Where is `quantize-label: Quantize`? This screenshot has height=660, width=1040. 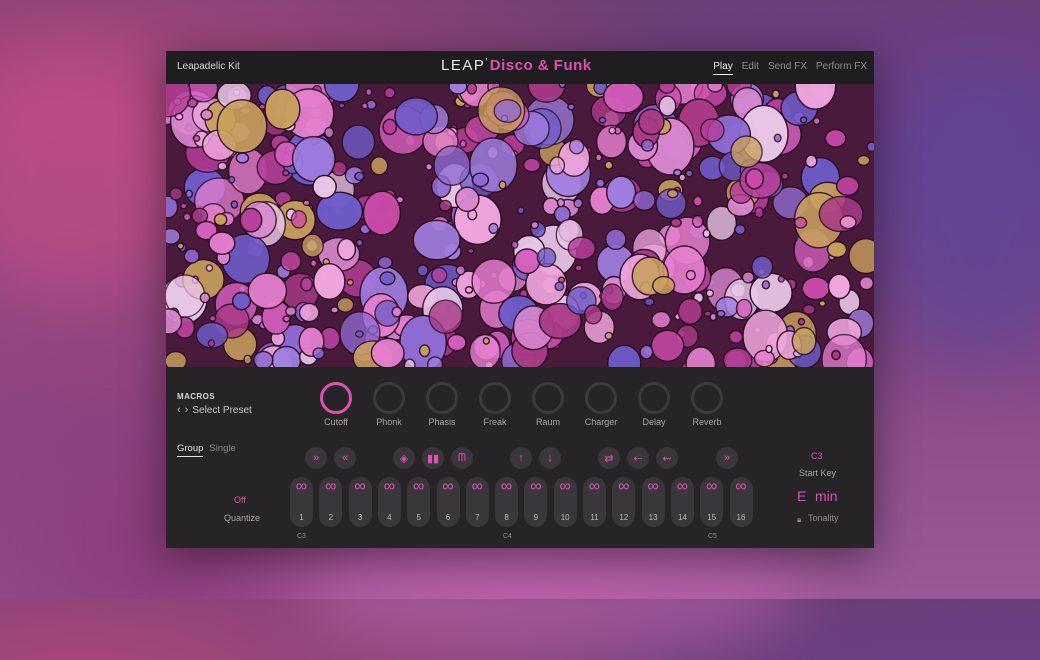
quantize-label: Quantize is located at coordinates (242, 518).